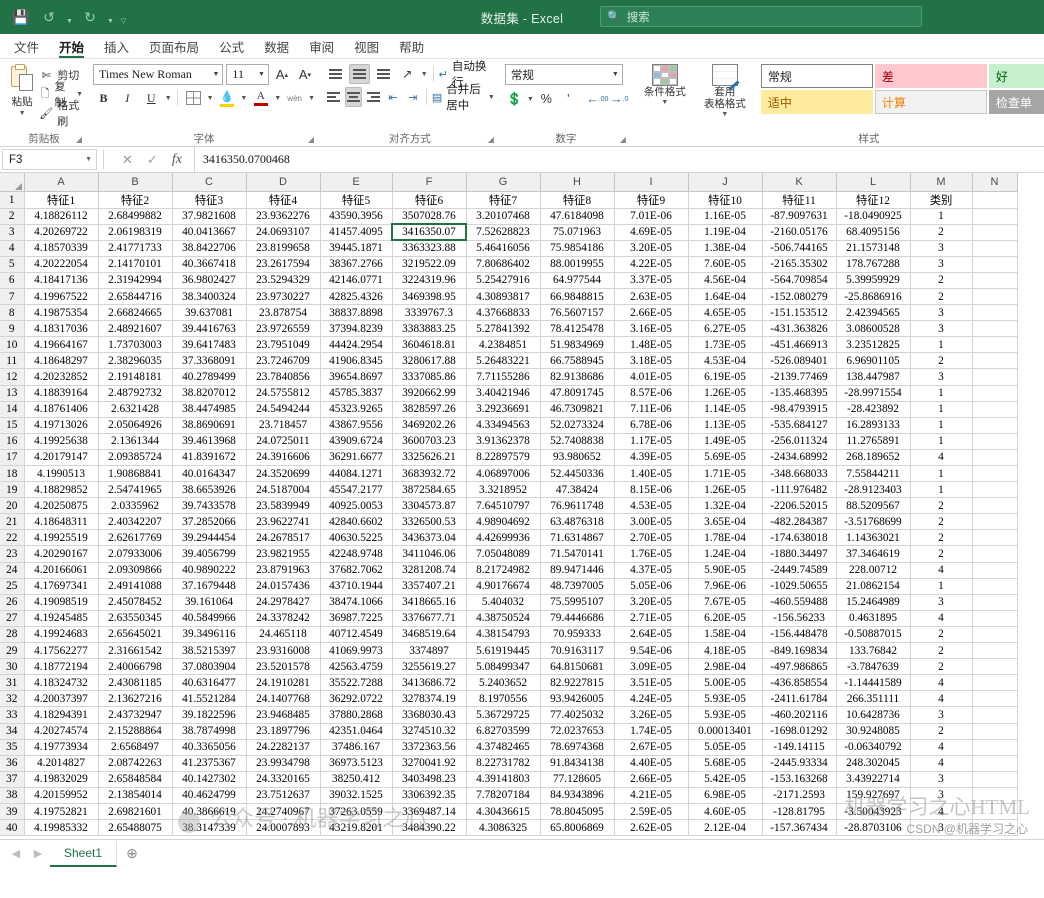  I want to click on alignment-dialog-launcher-icon: ◢, so click(491, 139).